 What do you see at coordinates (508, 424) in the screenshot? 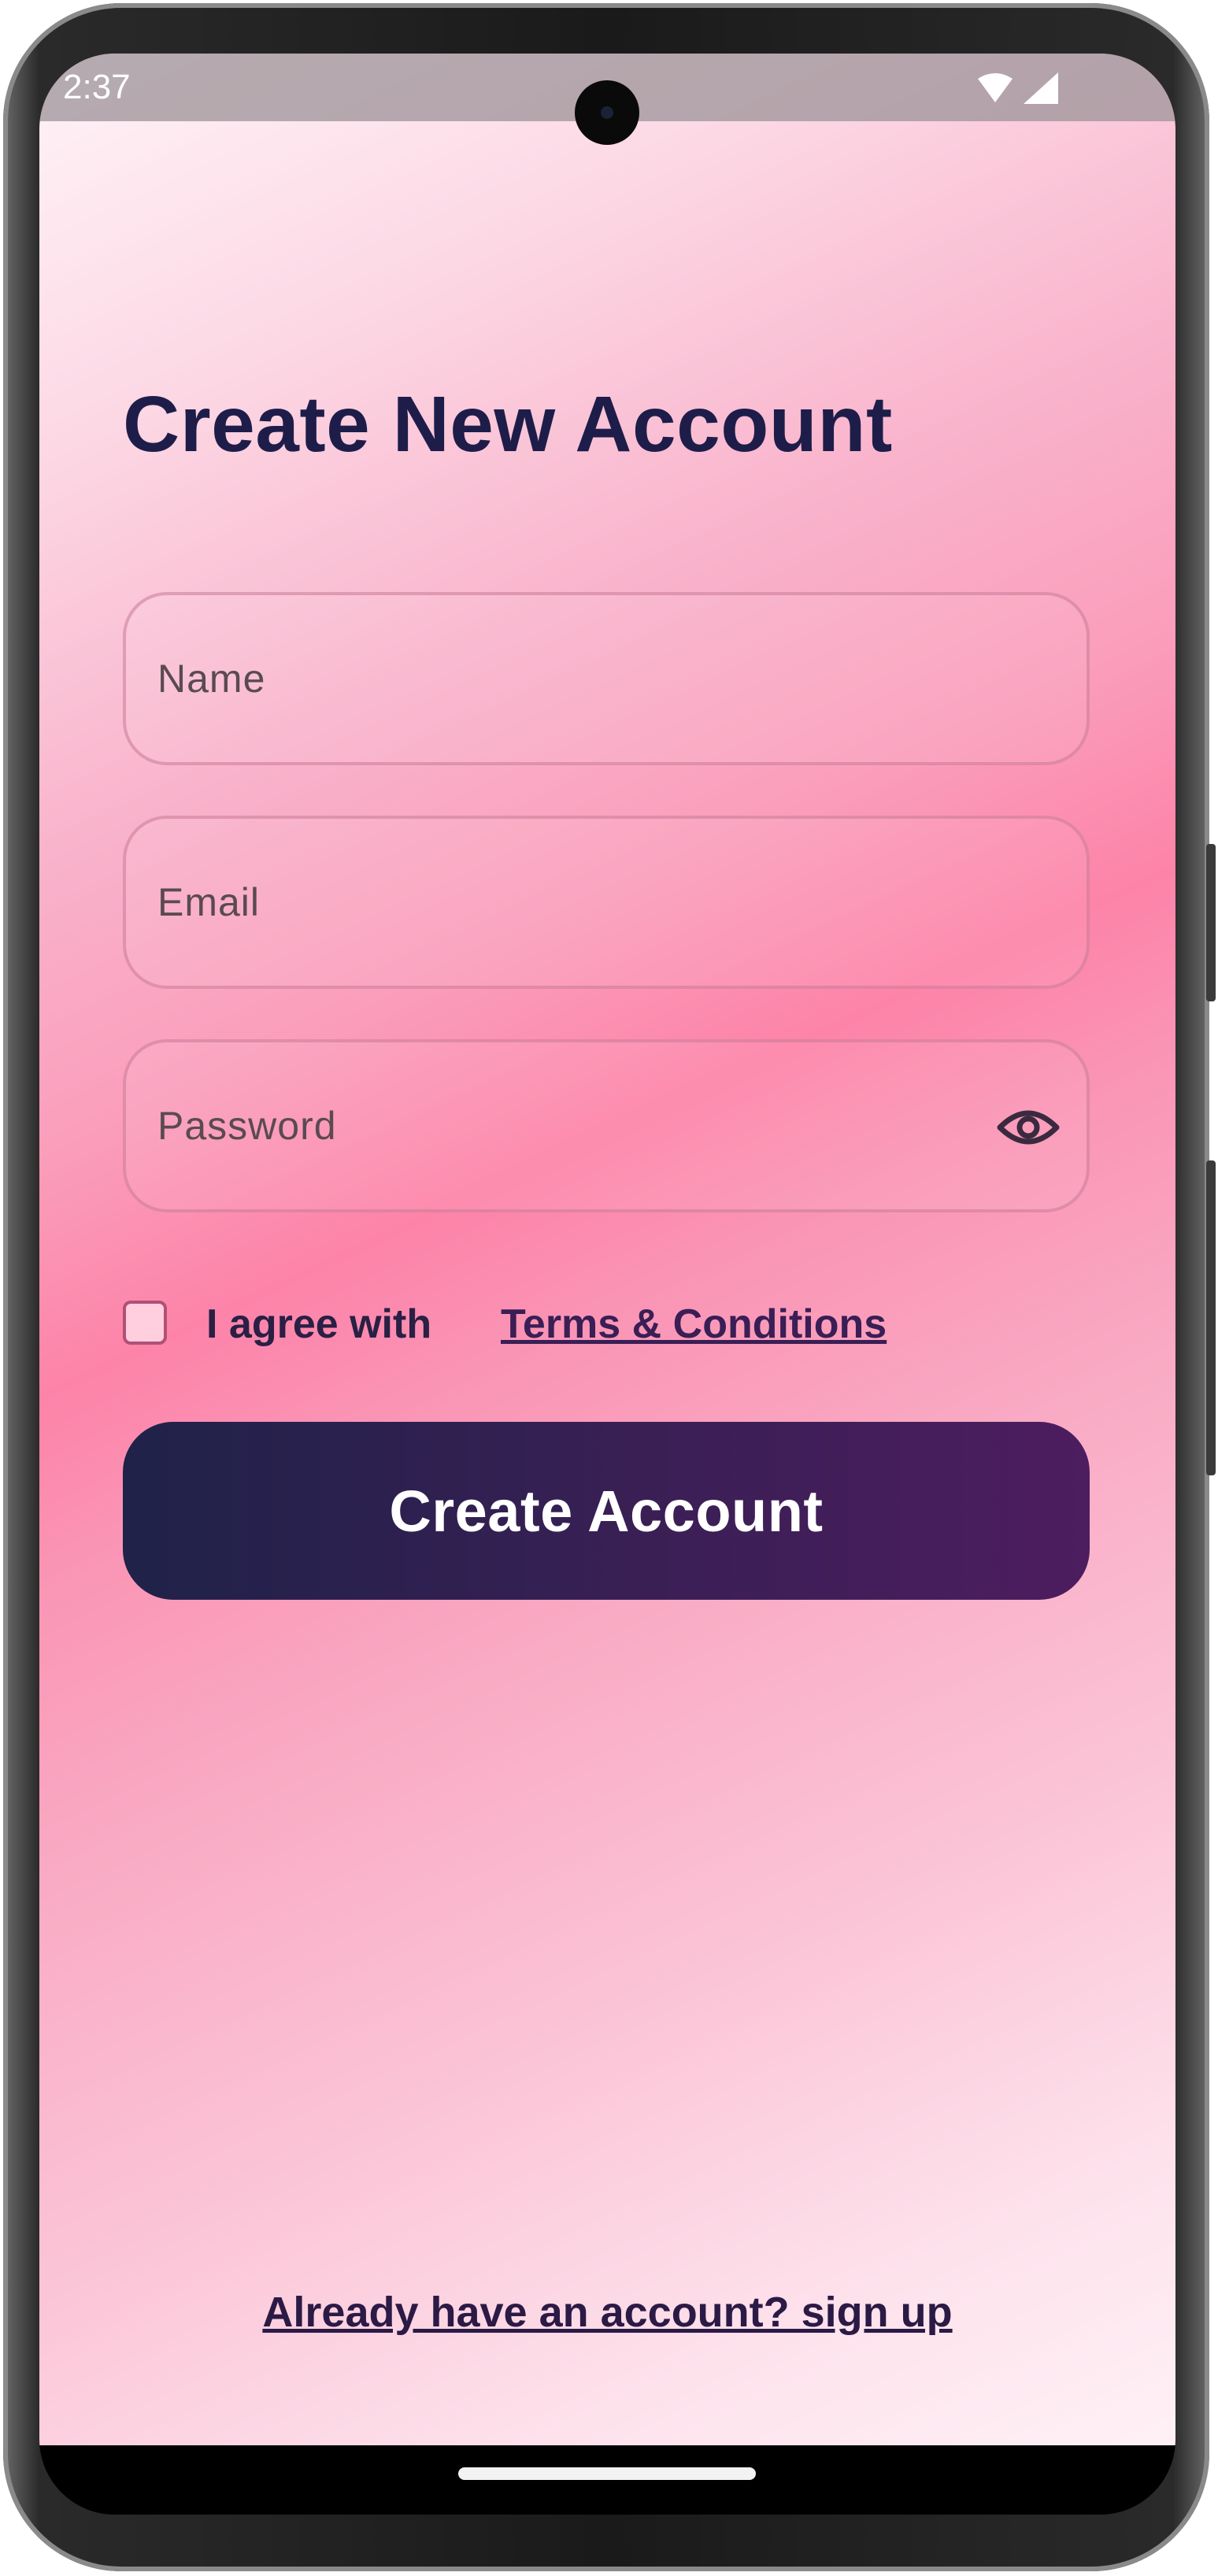
I see `page-title: Create New Account` at bounding box center [508, 424].